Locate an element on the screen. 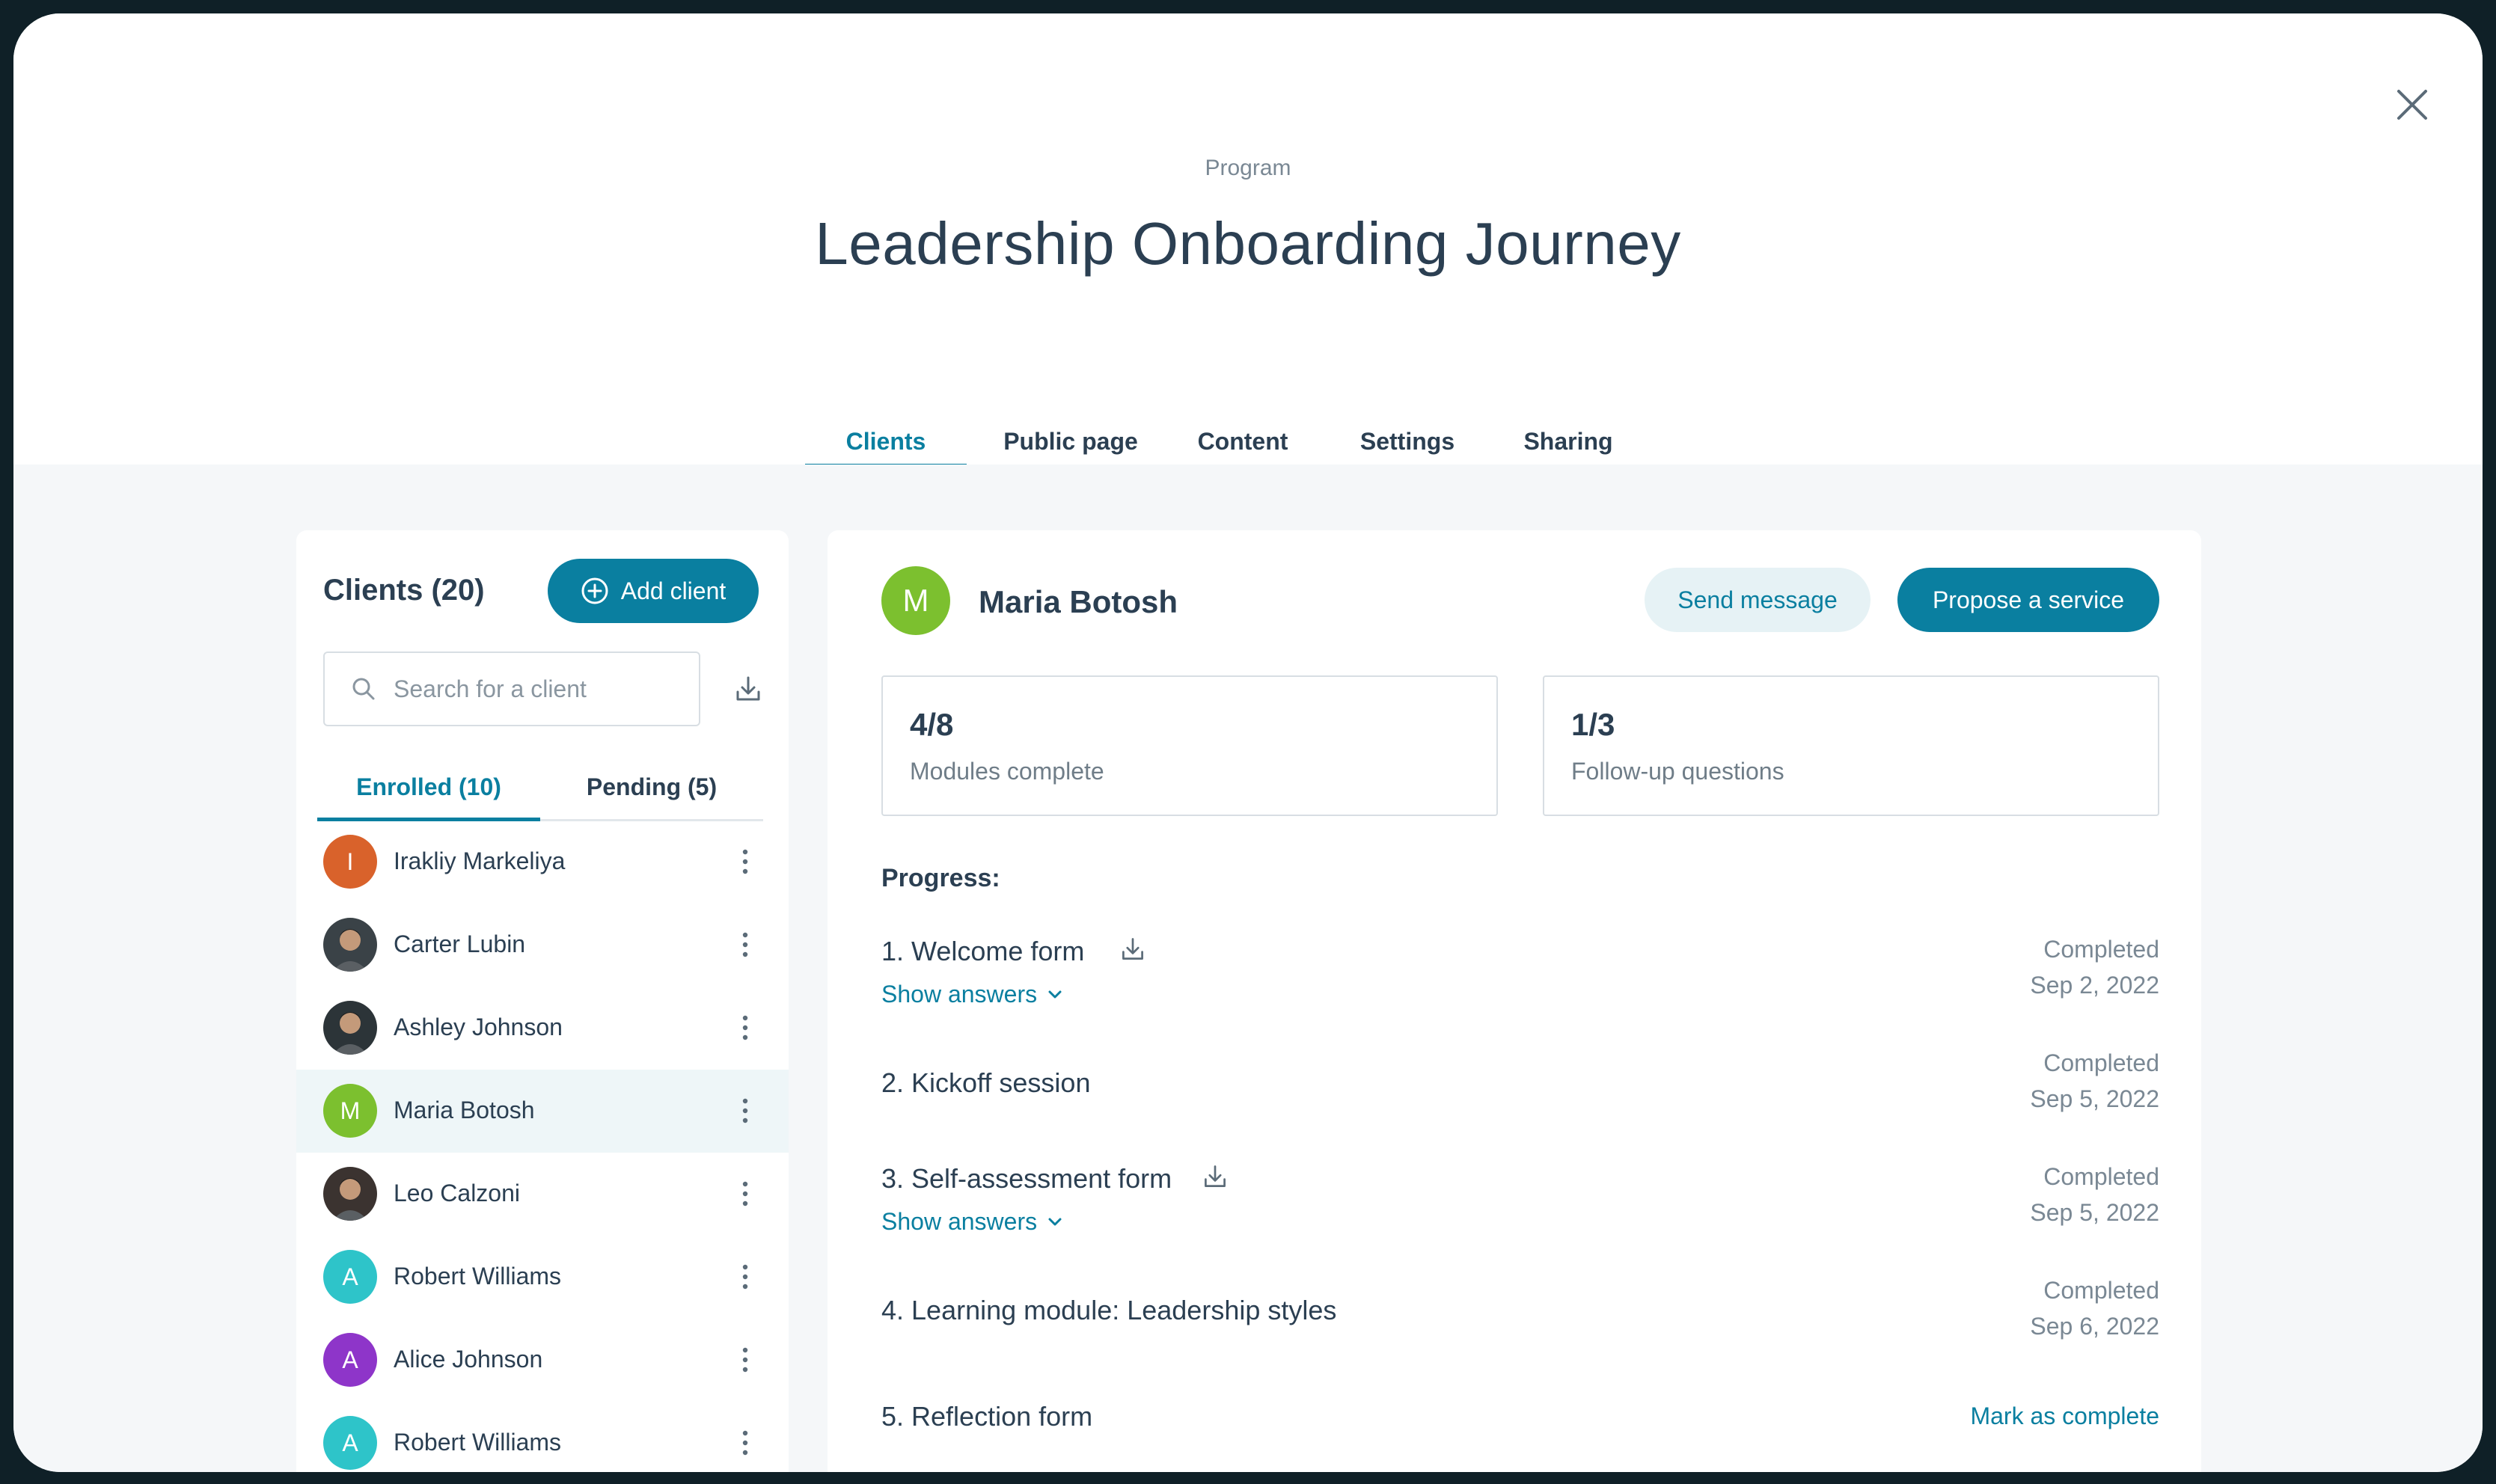  client-row: I Irakliy Markeliya is located at coordinates (542, 862).